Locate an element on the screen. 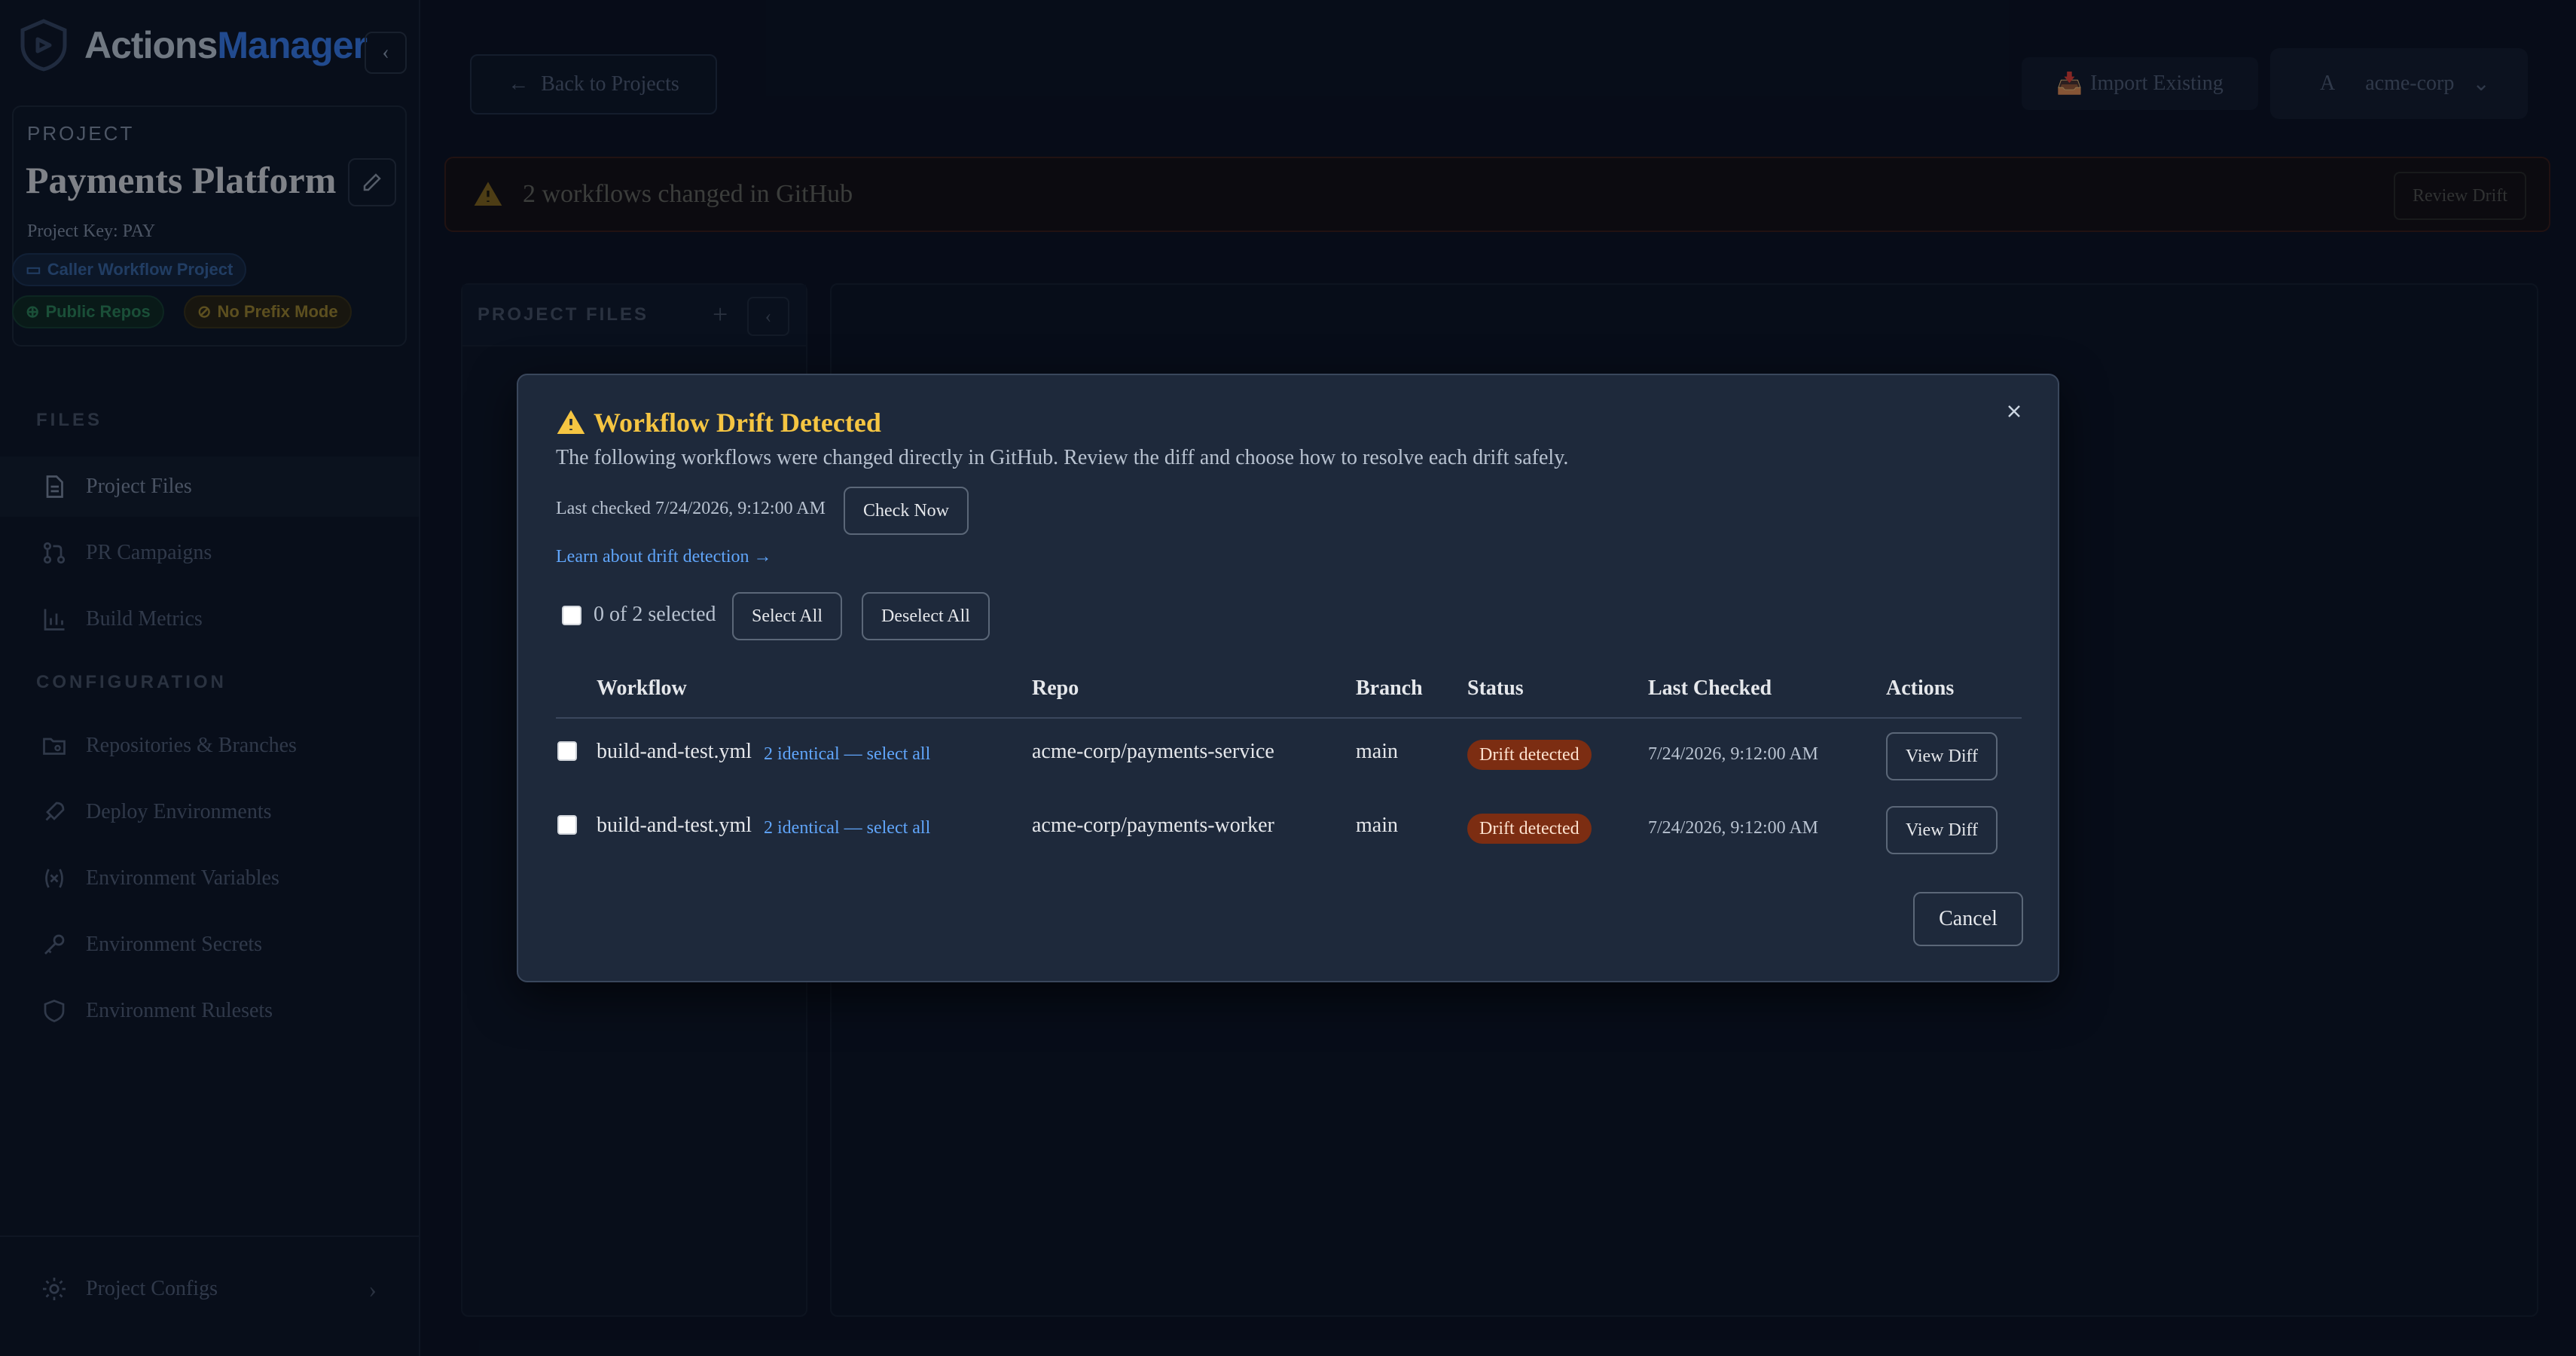 This screenshot has width=2576, height=1356. column-header-workflow: Workflow is located at coordinates (642, 688).